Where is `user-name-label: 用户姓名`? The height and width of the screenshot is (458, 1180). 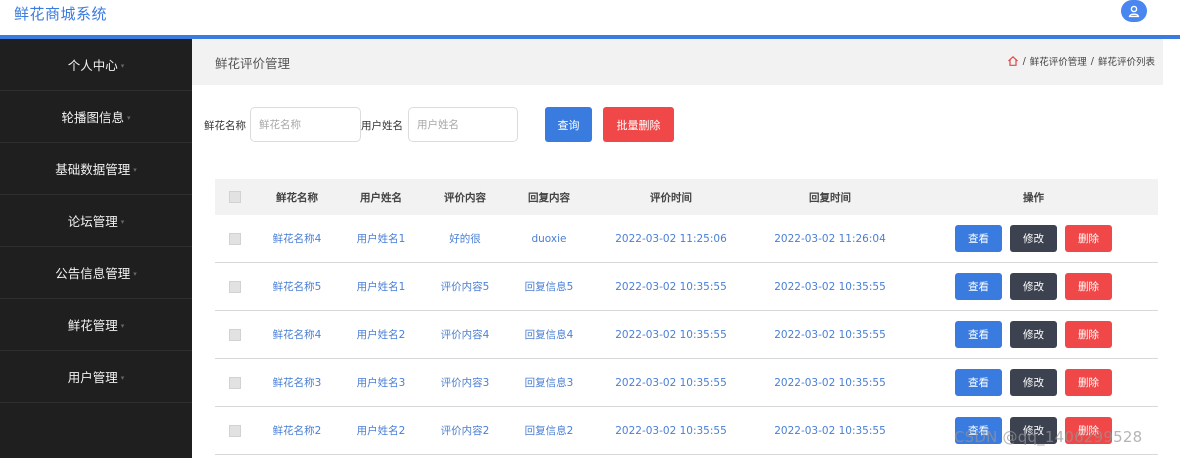 user-name-label: 用户姓名 is located at coordinates (382, 126).